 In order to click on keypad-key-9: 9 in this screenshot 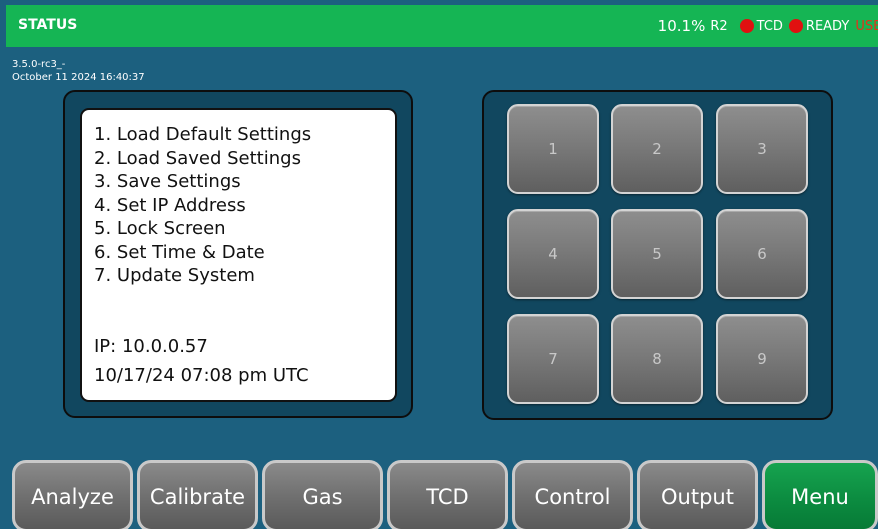, I will do `click(762, 359)`.